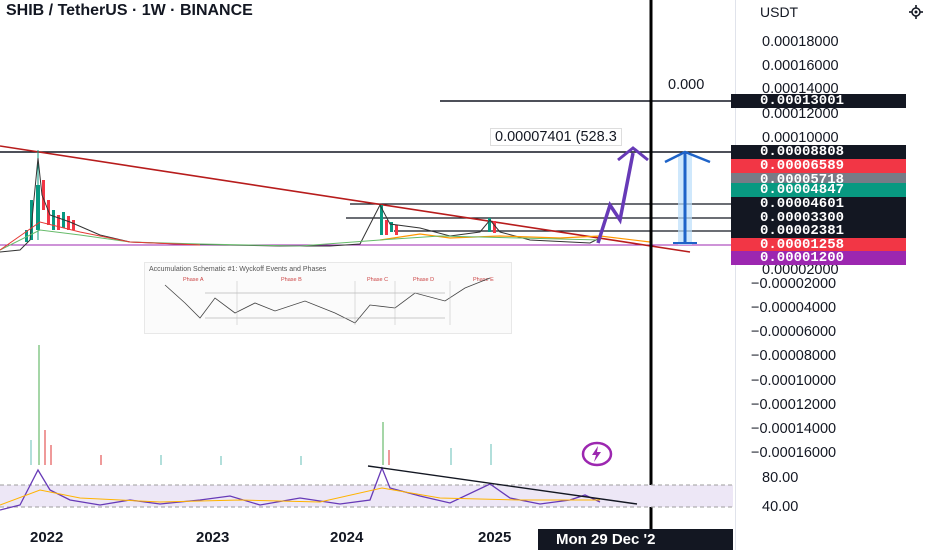 Image resolution: width=932 pixels, height=550 pixels. I want to click on target-percent: (528.3, so click(596, 137).